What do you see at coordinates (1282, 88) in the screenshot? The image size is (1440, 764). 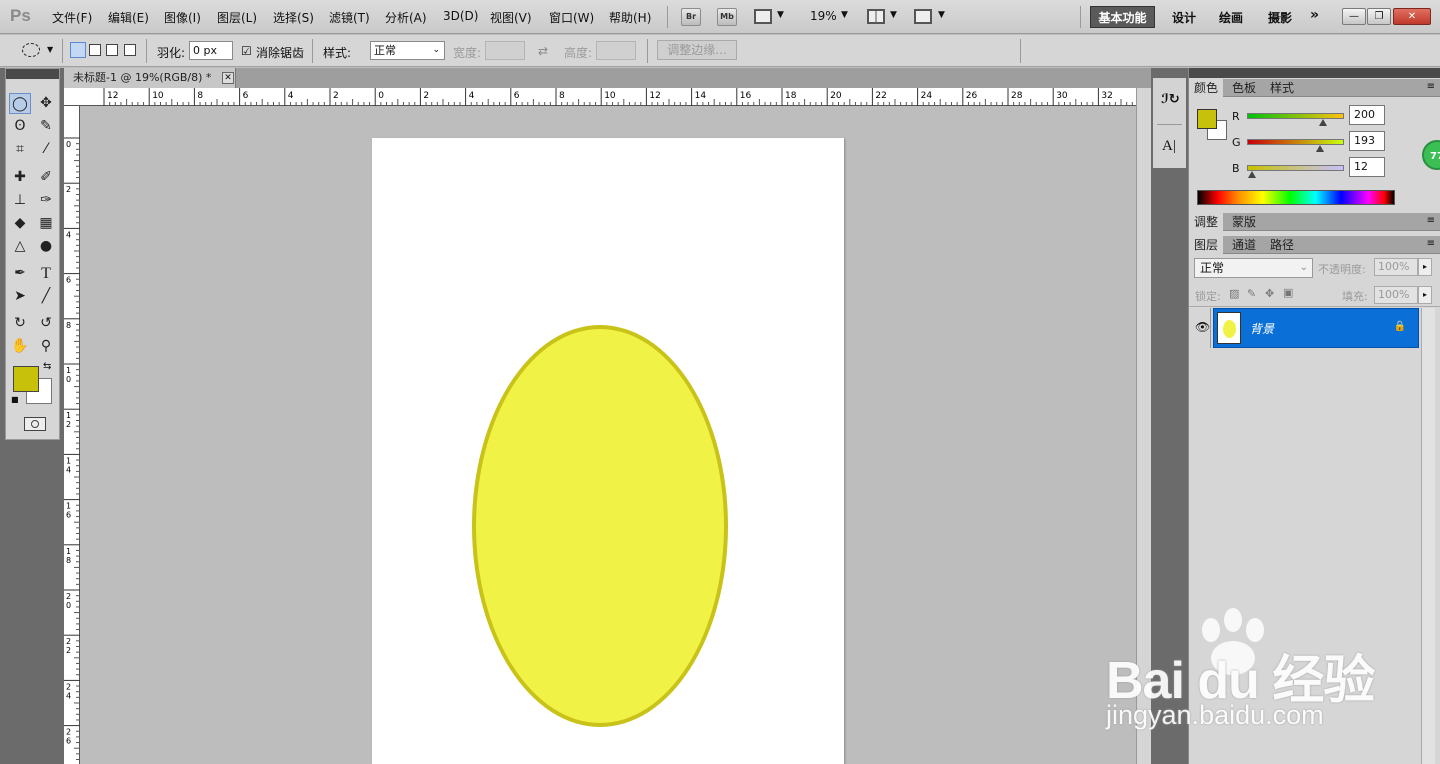 I see `tab-styles: 样式` at bounding box center [1282, 88].